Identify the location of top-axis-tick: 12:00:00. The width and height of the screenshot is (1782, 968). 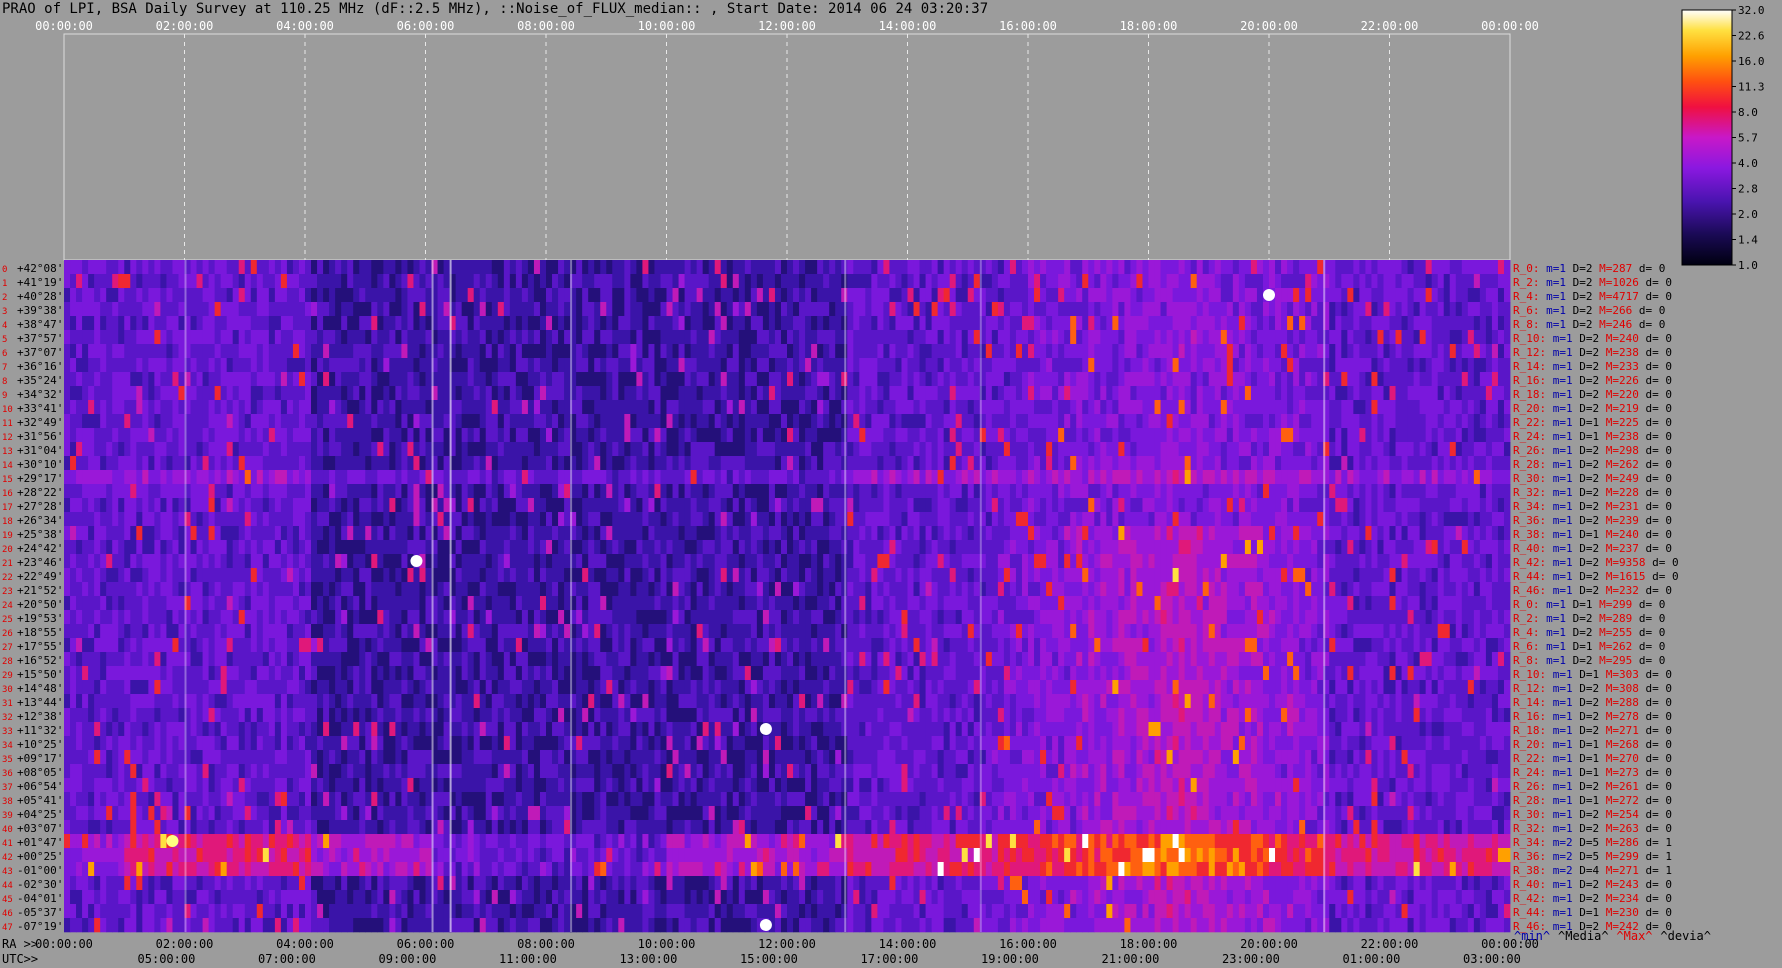
(787, 26).